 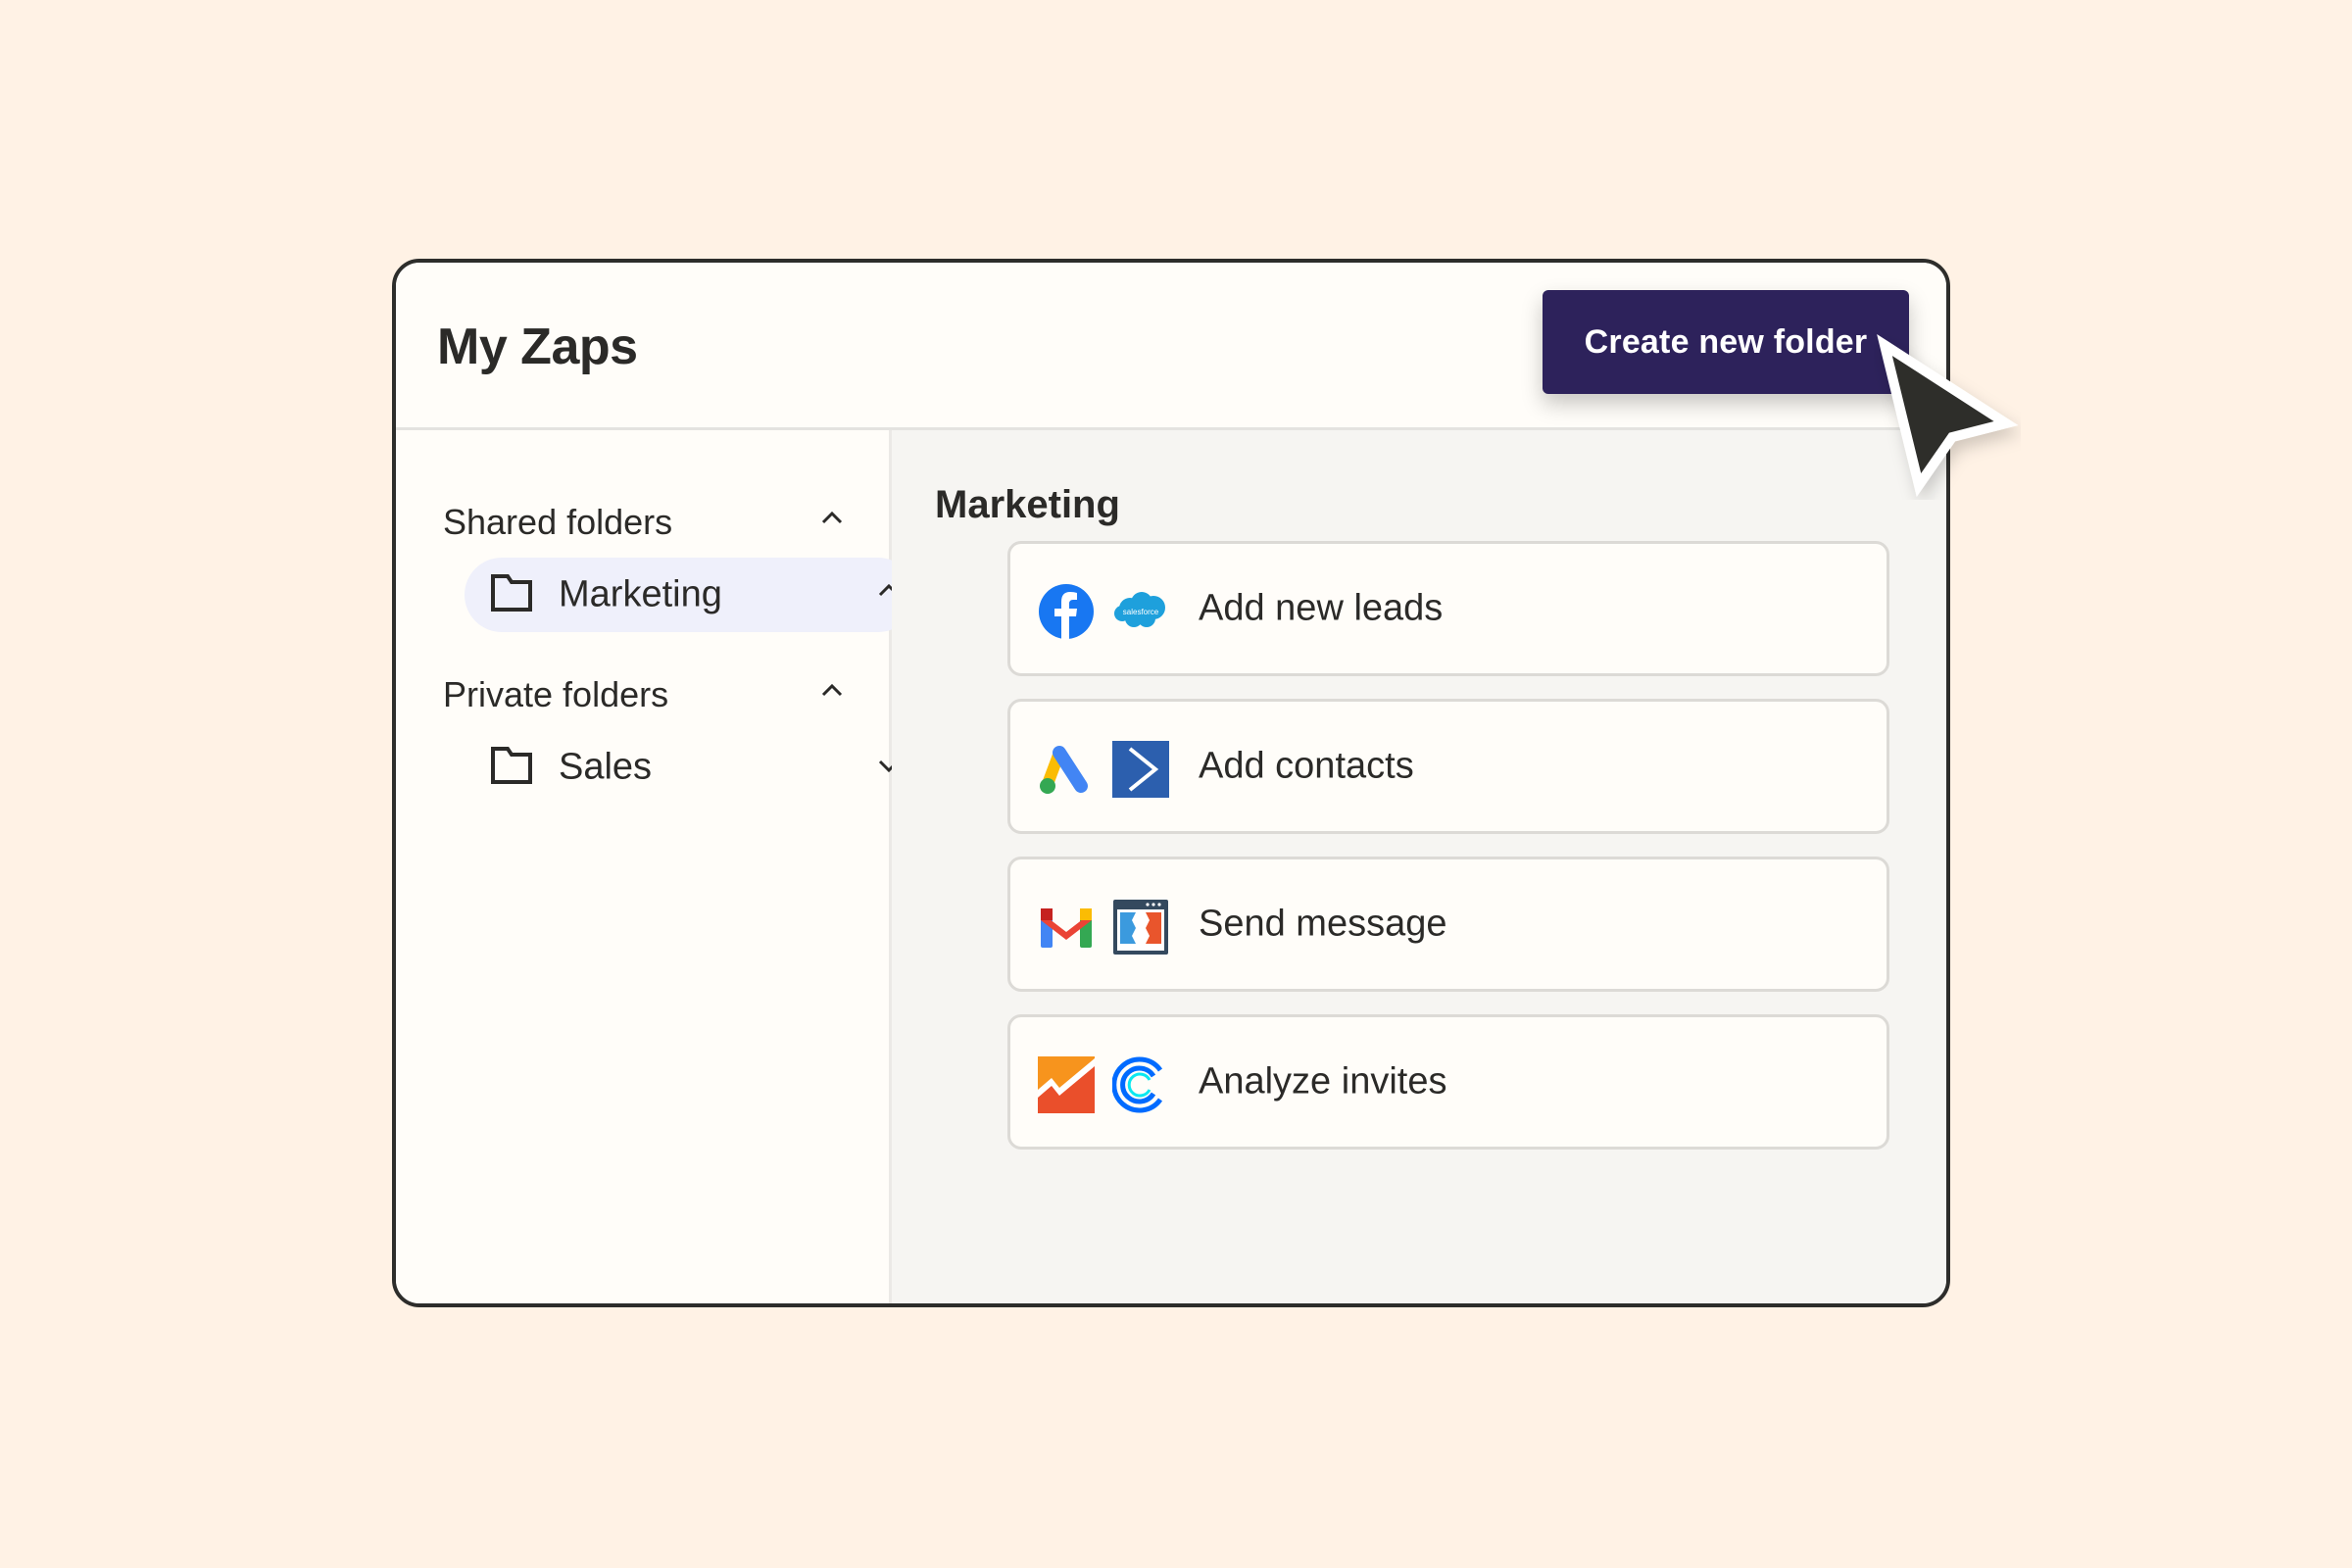 I want to click on zap-row: Analyze invites, so click(x=1448, y=1082).